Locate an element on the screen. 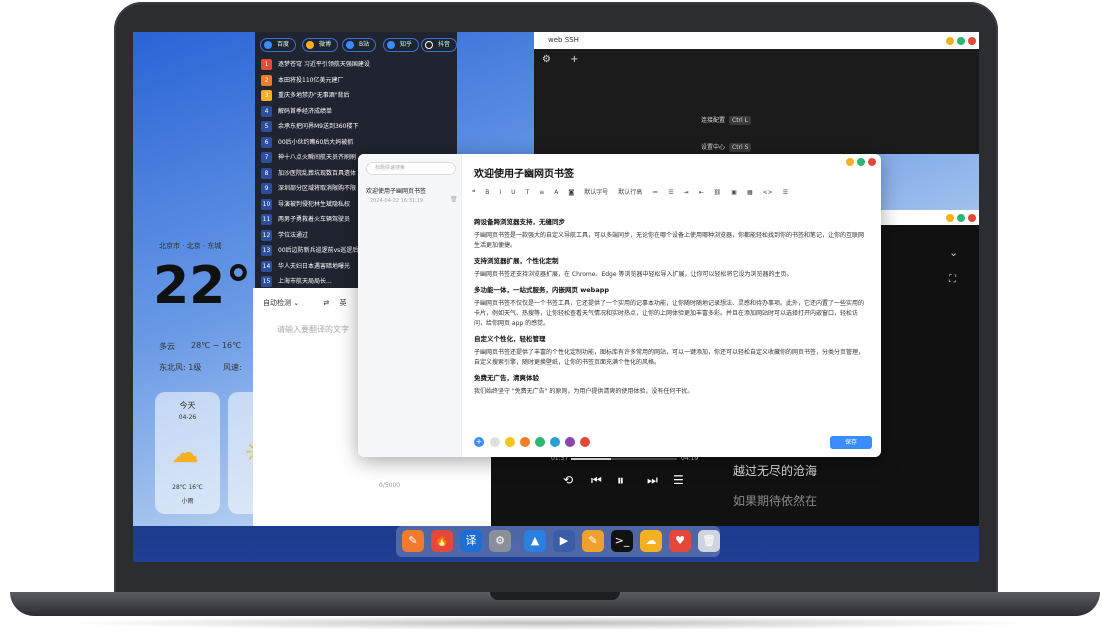  next-icon: ⏭ is located at coordinates (652, 480).